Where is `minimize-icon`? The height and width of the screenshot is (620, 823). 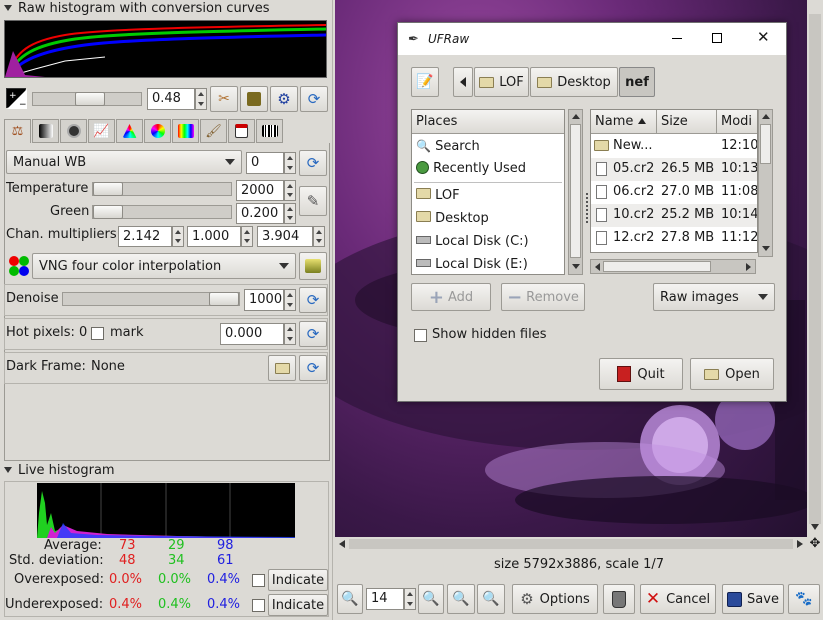 minimize-icon is located at coordinates (677, 38).